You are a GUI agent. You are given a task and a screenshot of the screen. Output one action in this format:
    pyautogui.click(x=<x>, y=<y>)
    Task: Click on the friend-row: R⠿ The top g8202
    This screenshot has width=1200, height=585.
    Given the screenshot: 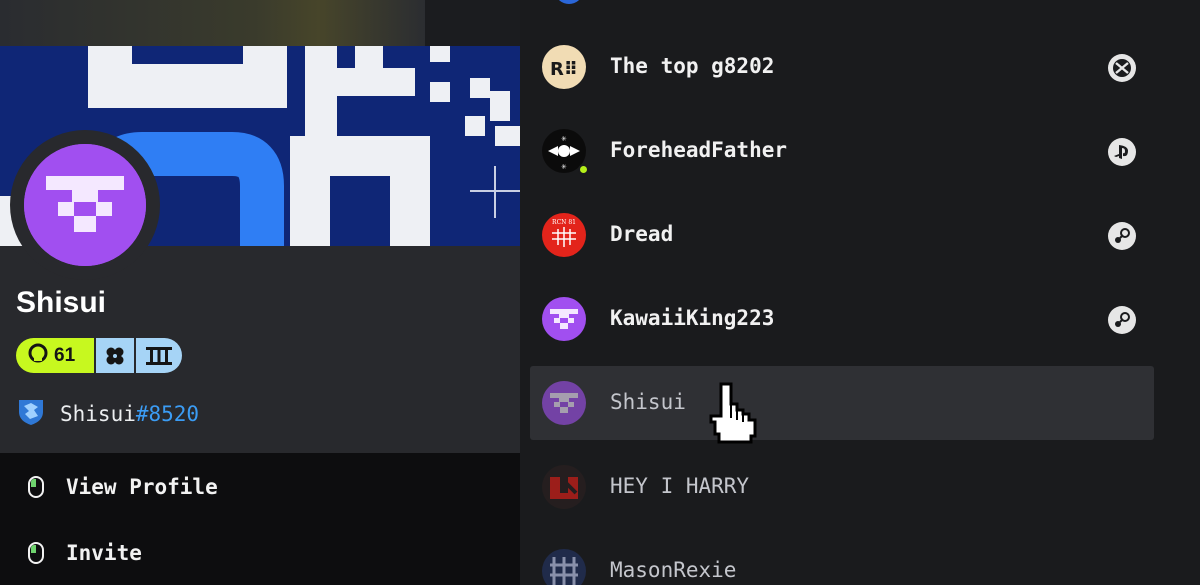 What is the action you would take?
    pyautogui.click(x=842, y=67)
    